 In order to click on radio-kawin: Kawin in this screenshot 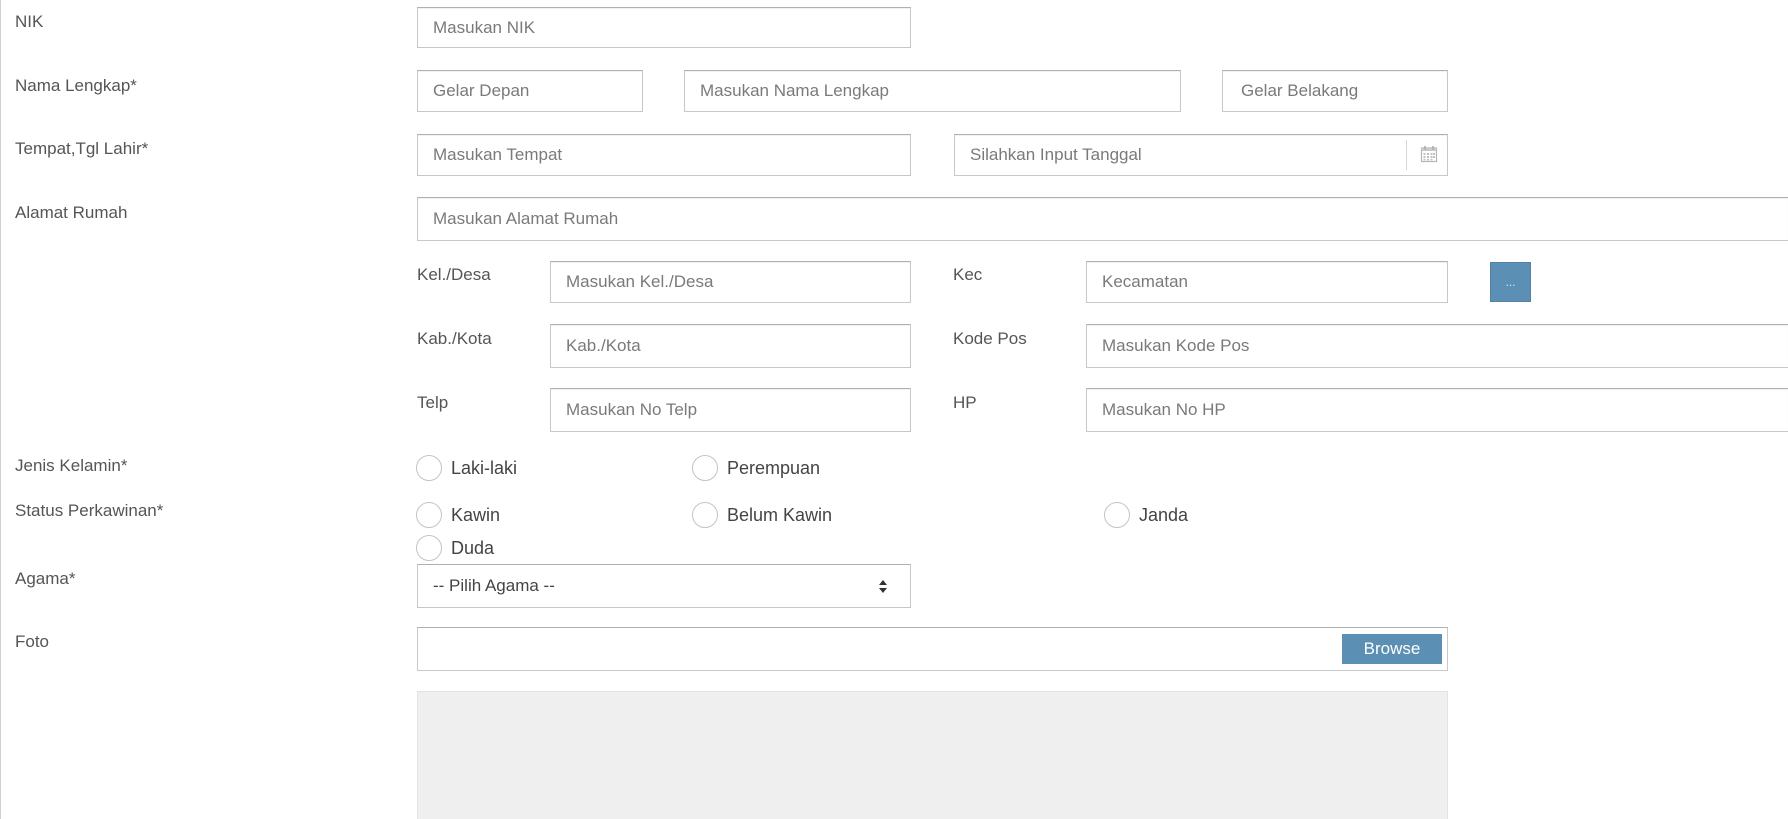, I will do `click(458, 515)`.